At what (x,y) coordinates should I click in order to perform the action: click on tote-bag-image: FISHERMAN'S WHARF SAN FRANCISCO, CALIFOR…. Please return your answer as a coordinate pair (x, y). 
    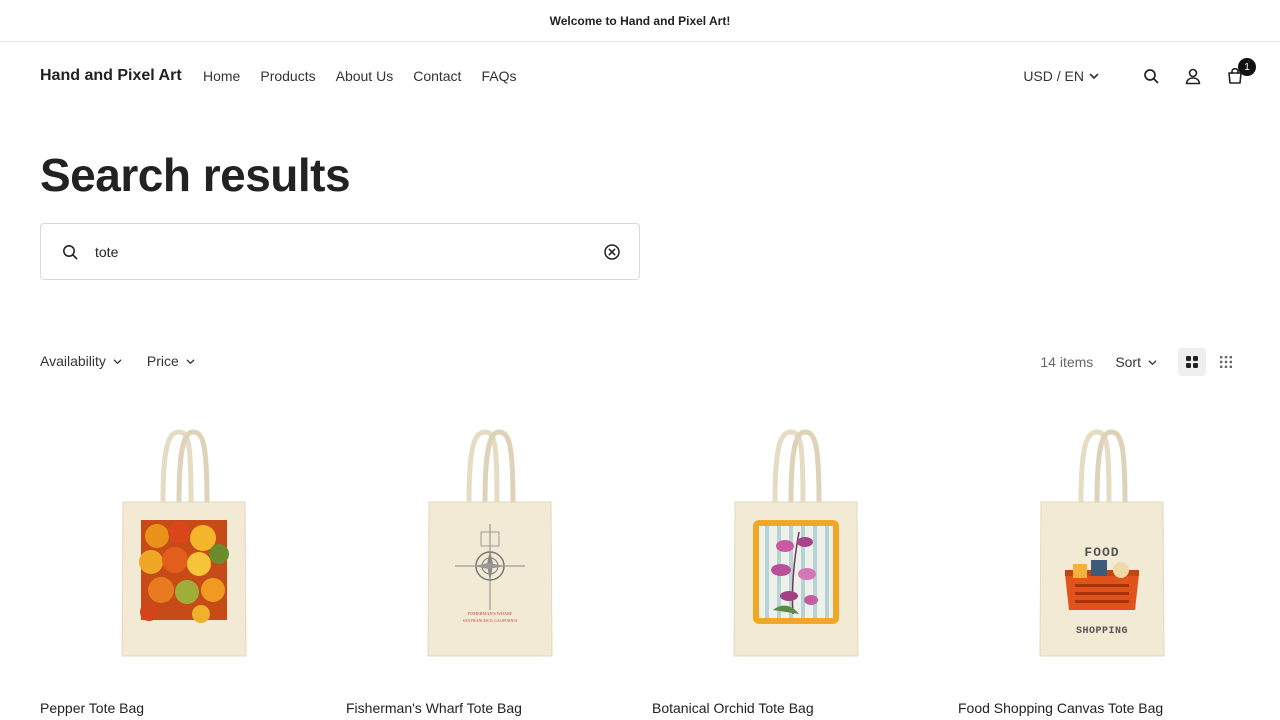
    Looking at the image, I should click on (490, 543).